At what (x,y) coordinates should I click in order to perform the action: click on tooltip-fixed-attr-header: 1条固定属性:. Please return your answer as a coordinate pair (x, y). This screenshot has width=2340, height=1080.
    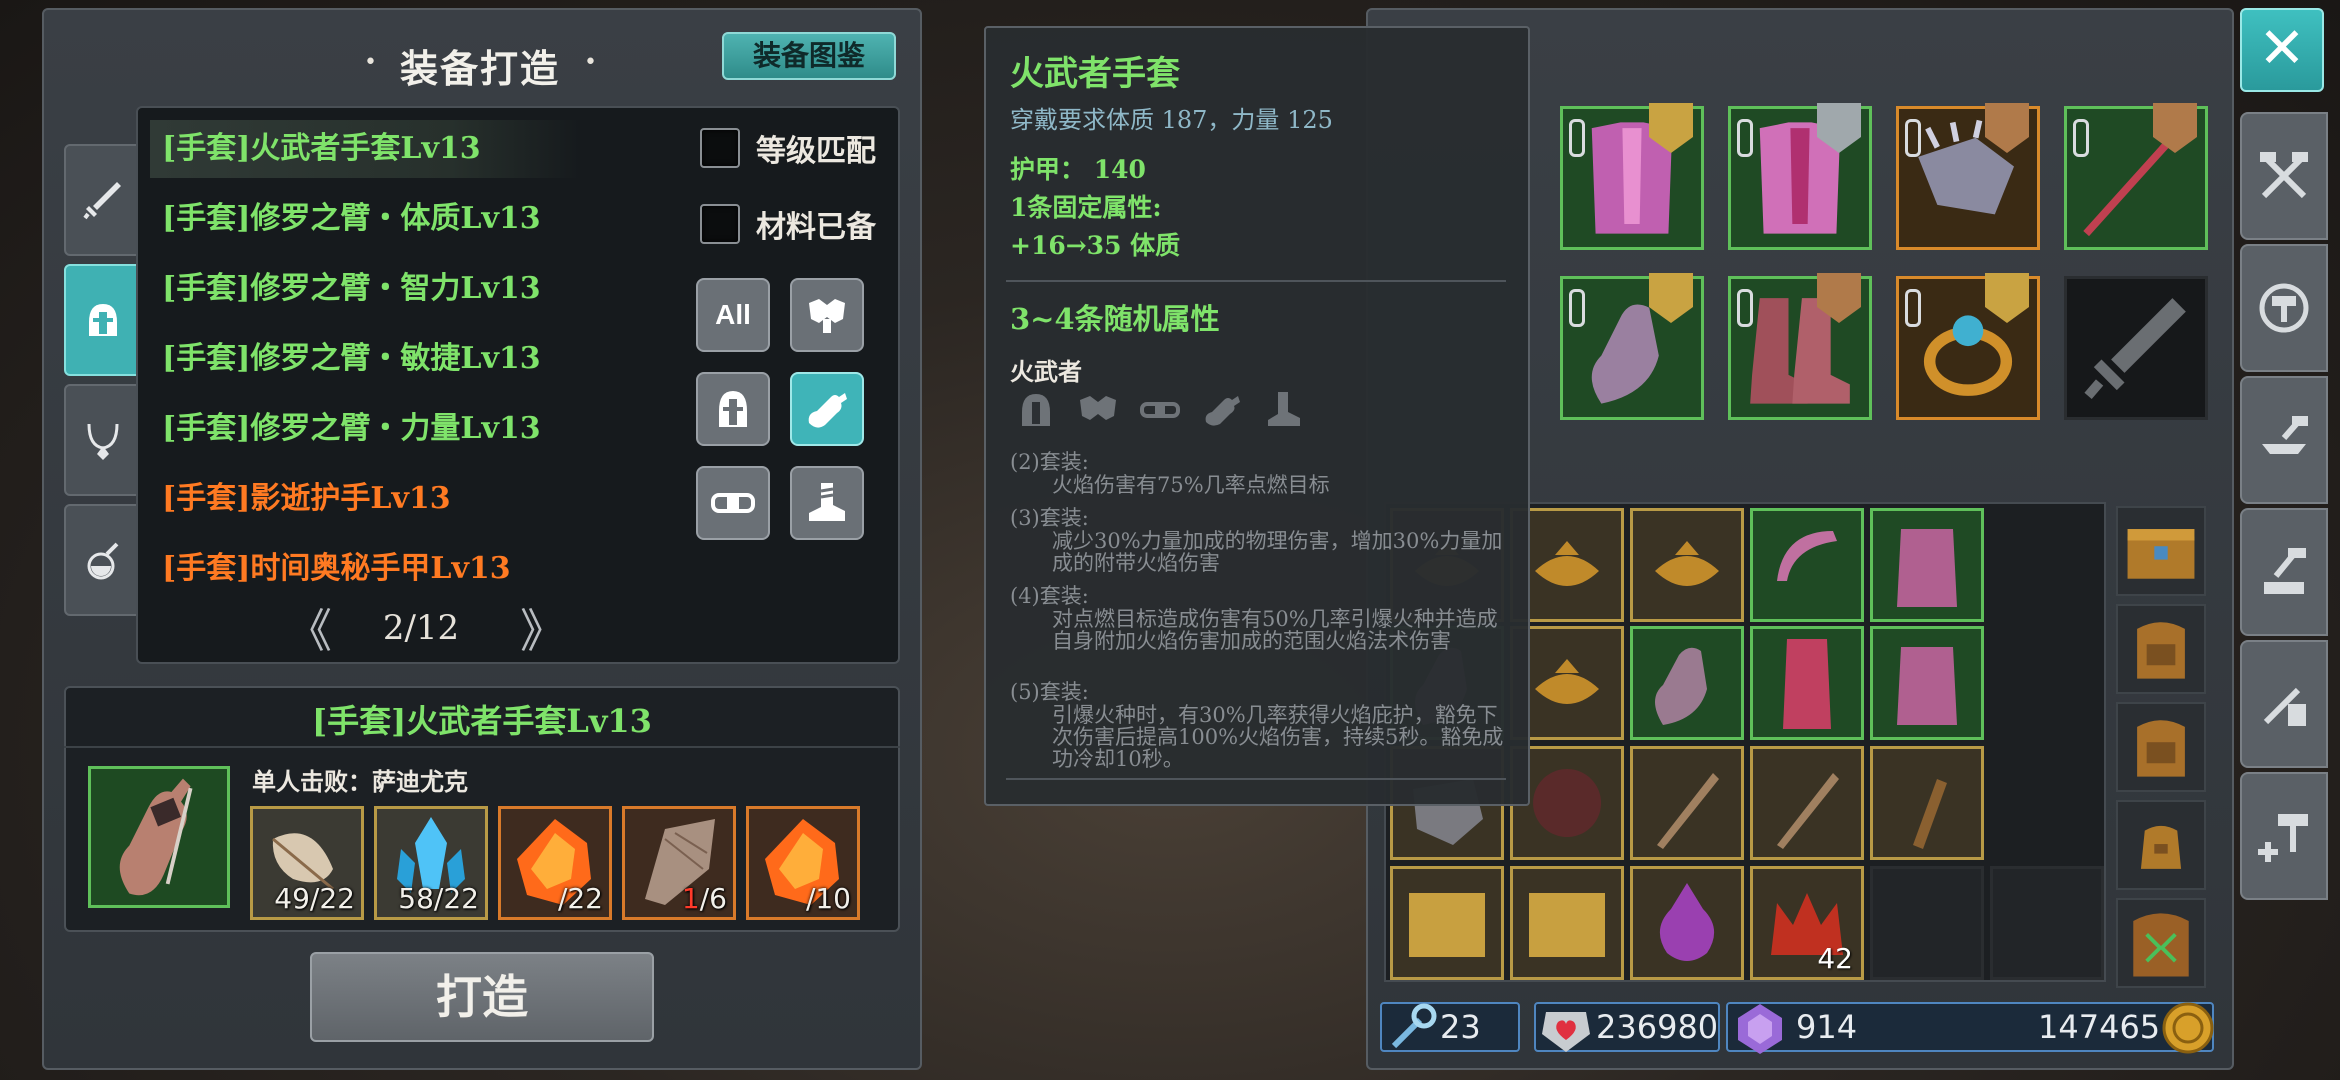
    Looking at the image, I should click on (1086, 207).